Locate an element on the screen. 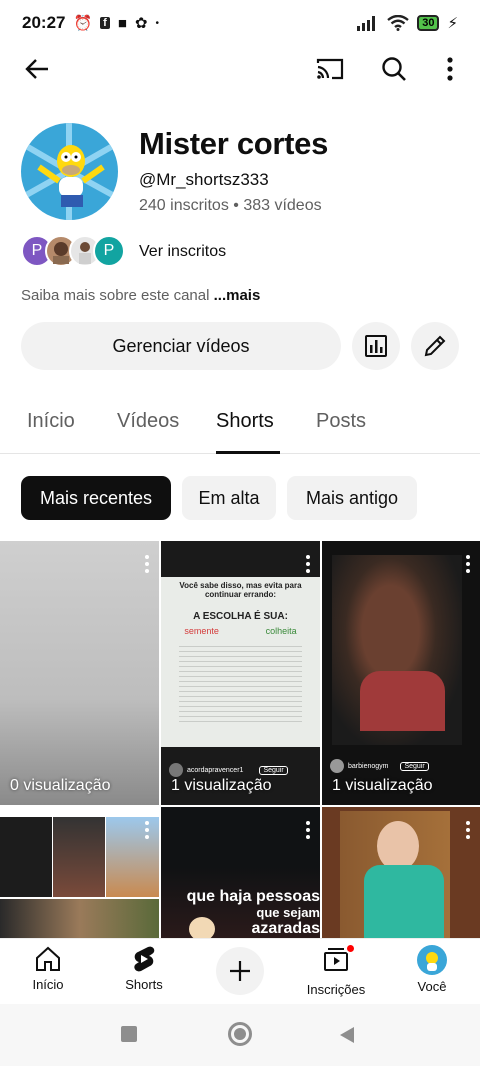  subscriber-avatar: P is located at coordinates (109, 251).